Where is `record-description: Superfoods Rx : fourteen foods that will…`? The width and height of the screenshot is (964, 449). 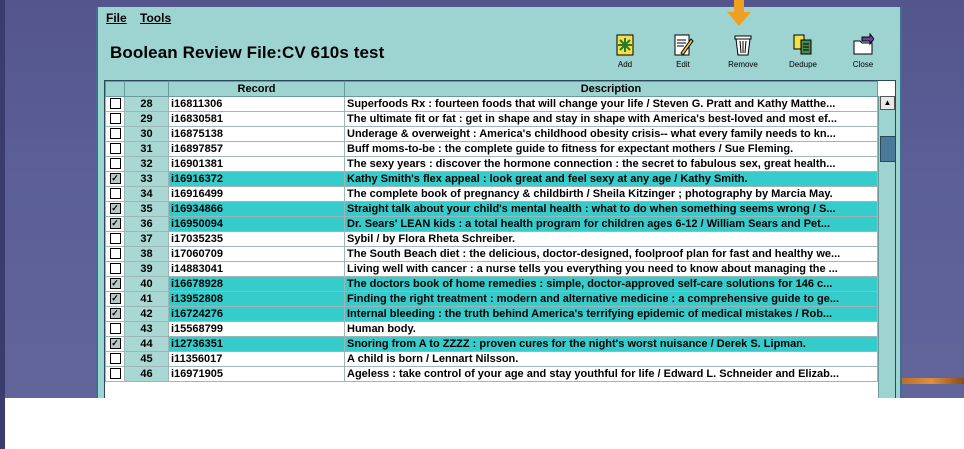 record-description: Superfoods Rx : fourteen foods that will… is located at coordinates (611, 104).